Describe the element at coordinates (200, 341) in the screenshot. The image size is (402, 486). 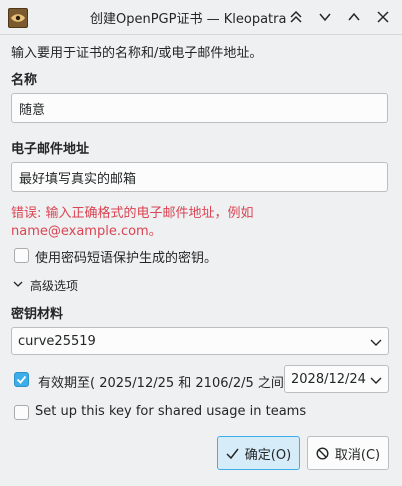
I see `key-material-select: curve25519` at that location.